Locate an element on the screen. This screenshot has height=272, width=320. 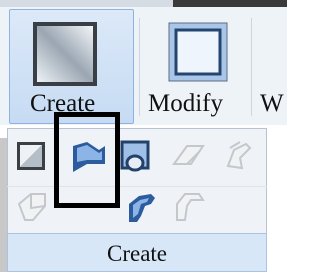
unfold-icon is located at coordinates (239, 155).